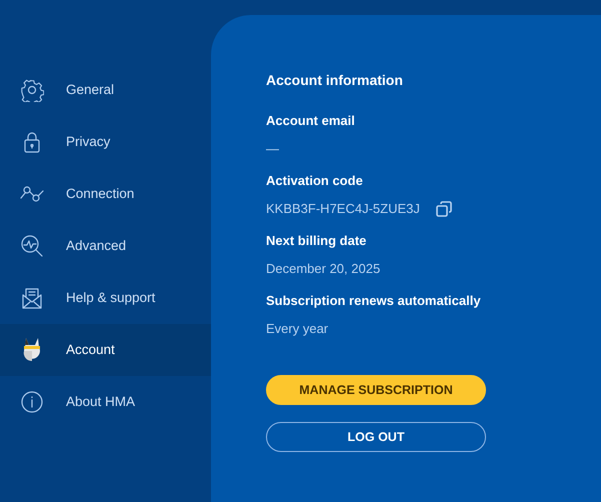  What do you see at coordinates (374, 301) in the screenshot?
I see `field-label: Subscription renews automatically` at bounding box center [374, 301].